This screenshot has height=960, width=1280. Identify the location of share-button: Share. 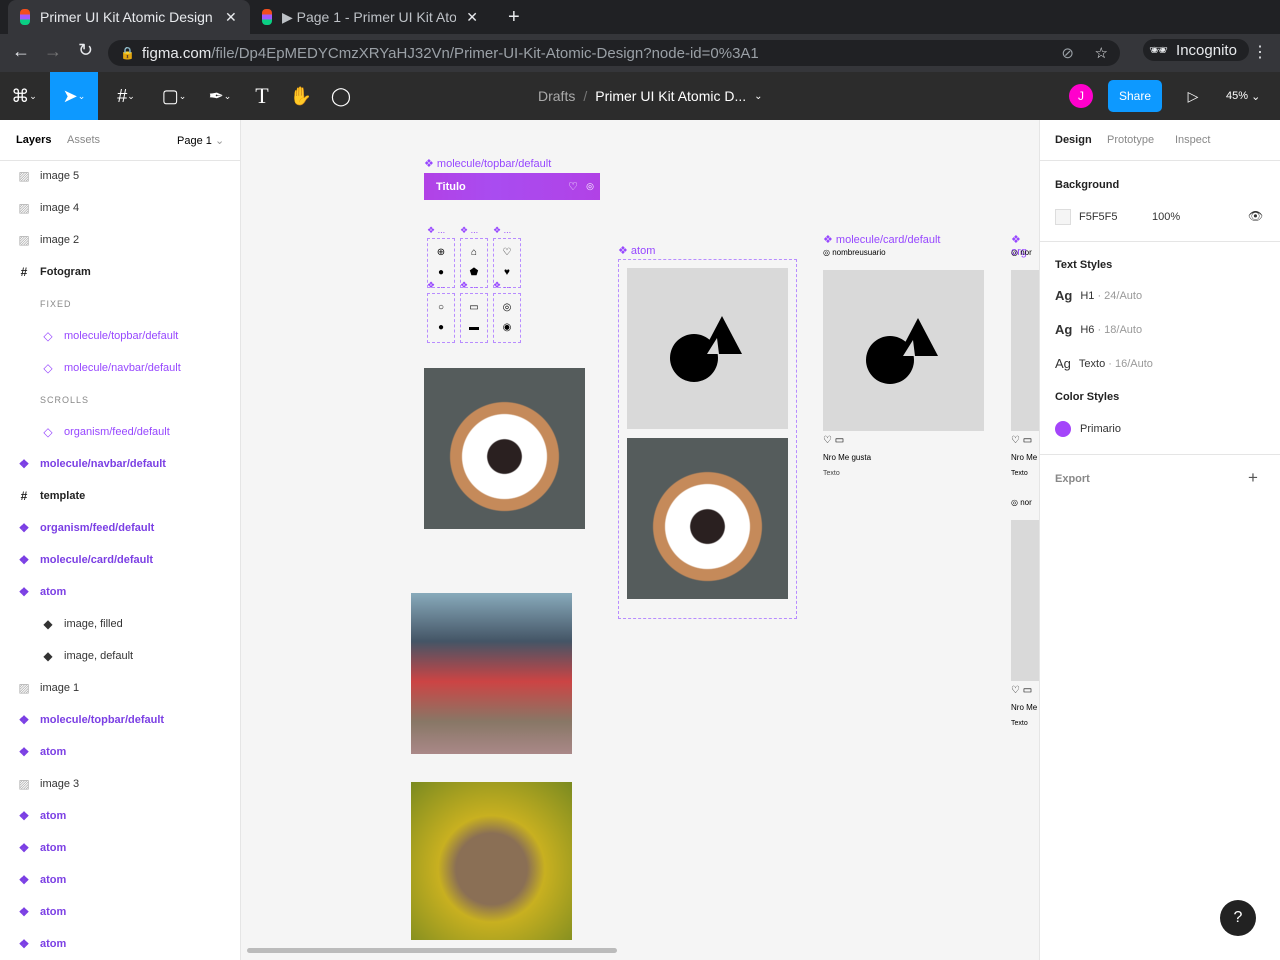
(1135, 96).